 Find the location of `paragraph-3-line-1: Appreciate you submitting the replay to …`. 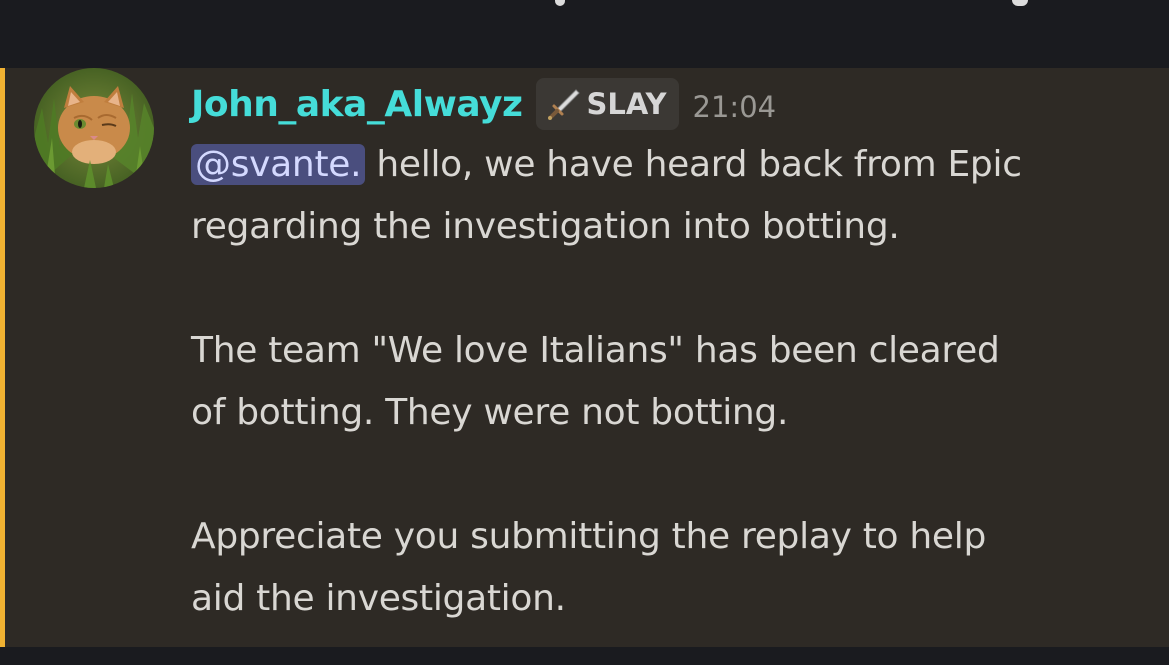

paragraph-3-line-1: Appreciate you submitting the replay to … is located at coordinates (589, 536).